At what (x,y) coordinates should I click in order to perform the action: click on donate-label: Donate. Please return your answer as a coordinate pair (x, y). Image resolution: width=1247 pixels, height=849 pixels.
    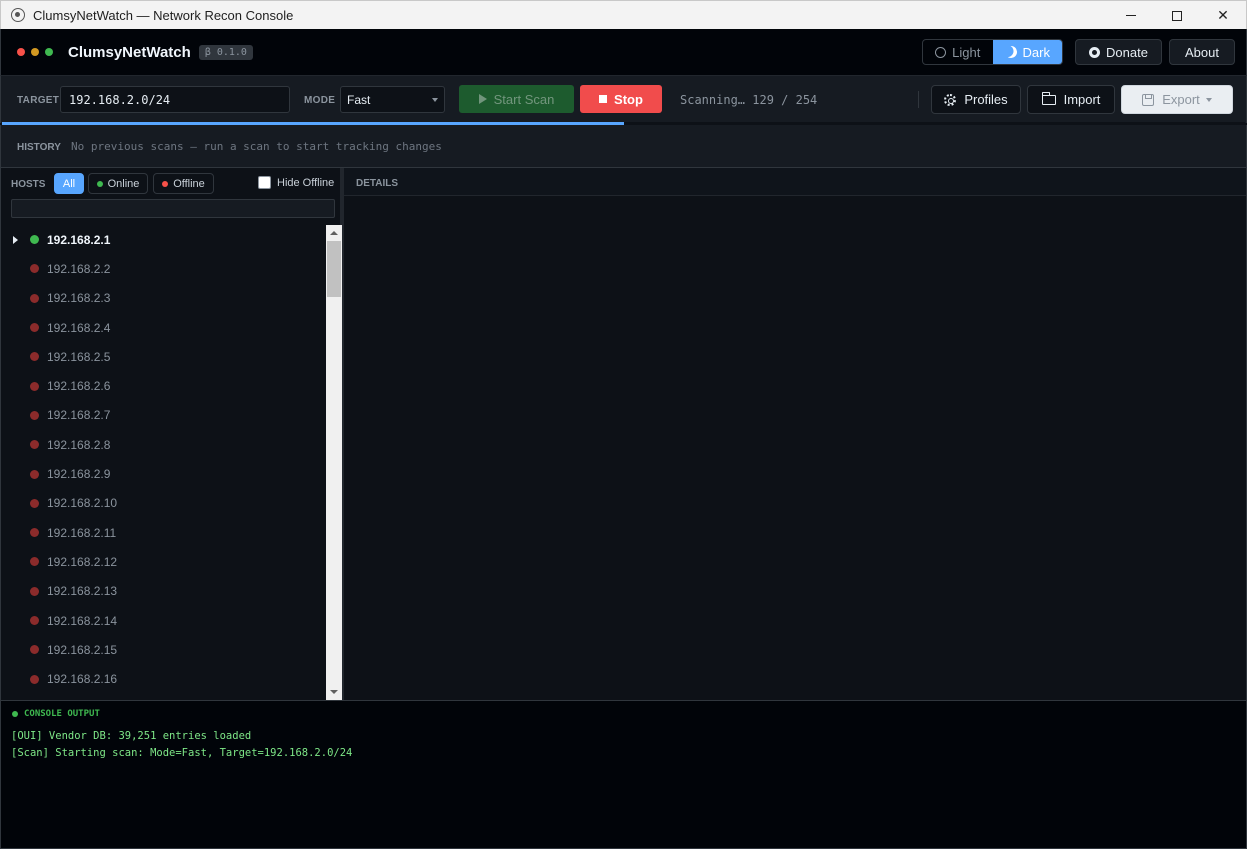
    Looking at the image, I should click on (1127, 52).